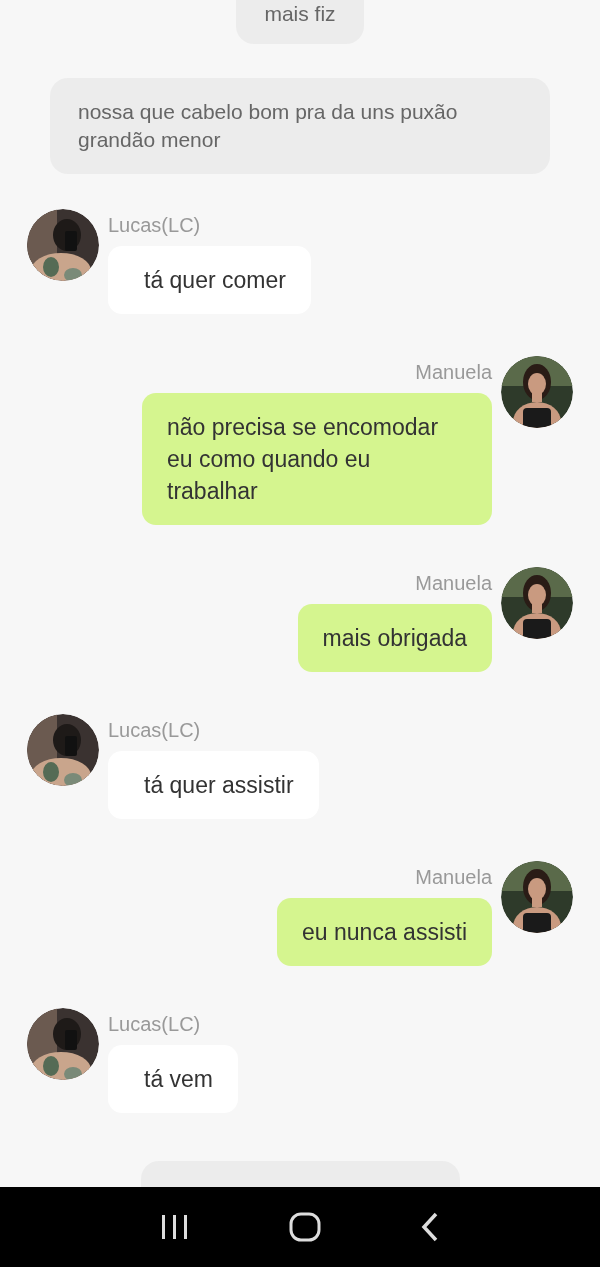 The width and height of the screenshot is (600, 1267). What do you see at coordinates (300, 13) in the screenshot?
I see `narration-text: mais fiz` at bounding box center [300, 13].